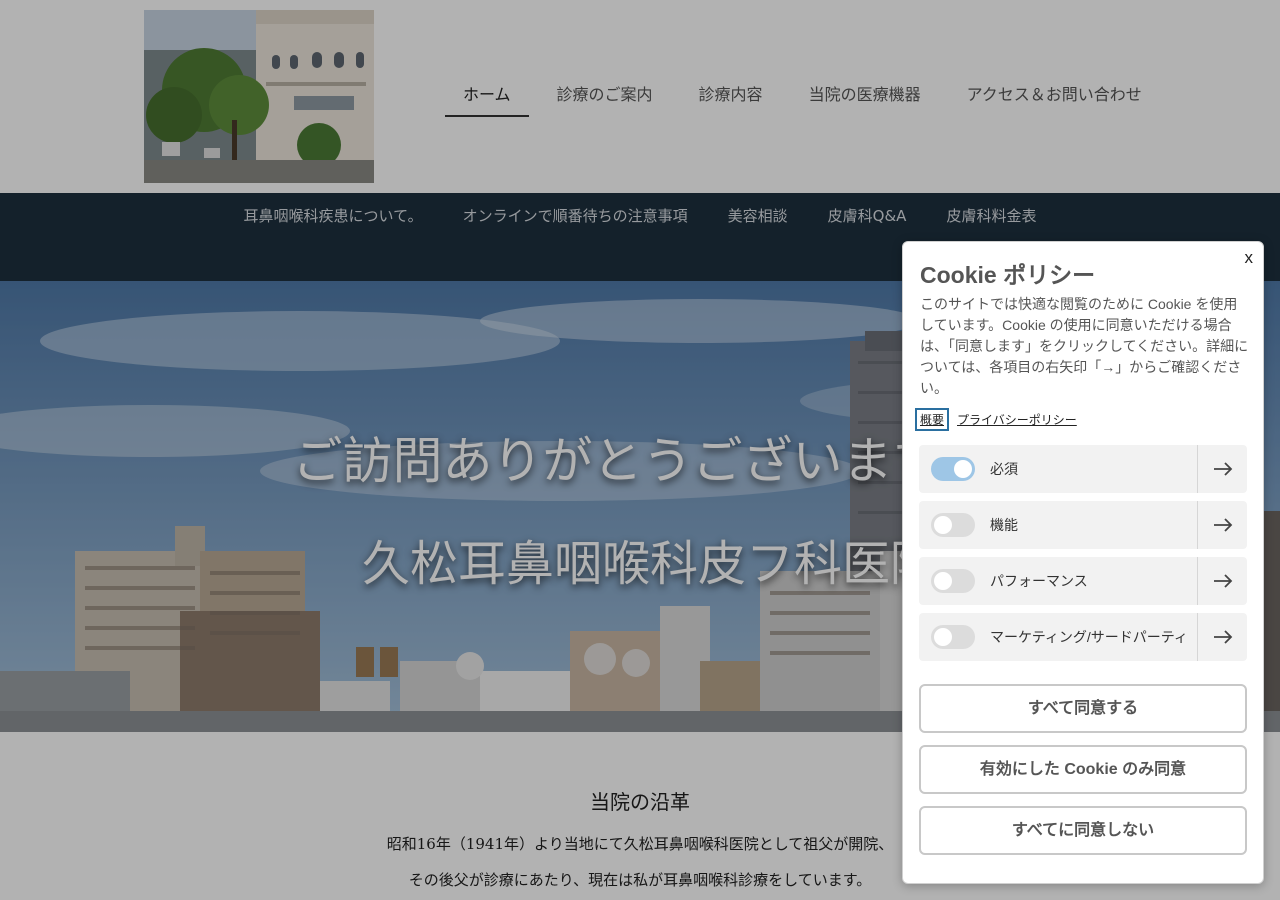  What do you see at coordinates (1004, 469) in the screenshot?
I see `category-label: 必須` at bounding box center [1004, 469].